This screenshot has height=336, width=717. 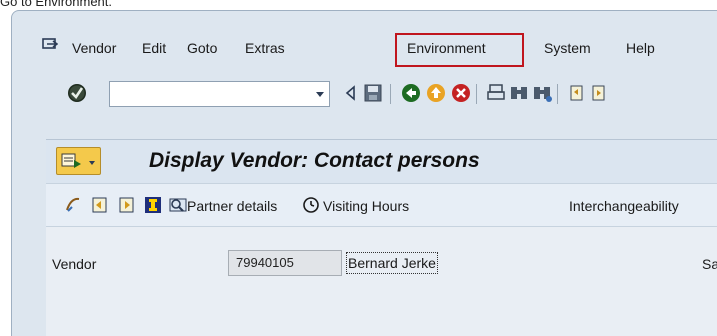 I want to click on clock-icon, so click(x=311, y=205).